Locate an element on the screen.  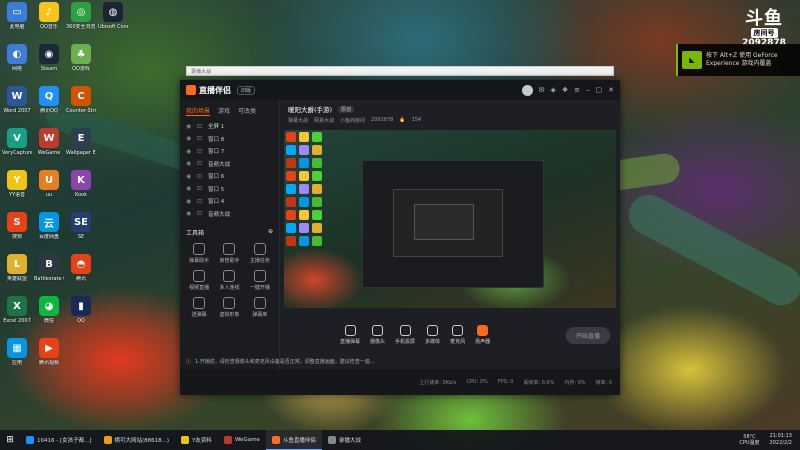
app-icon: Q is located at coordinates (49, 96).